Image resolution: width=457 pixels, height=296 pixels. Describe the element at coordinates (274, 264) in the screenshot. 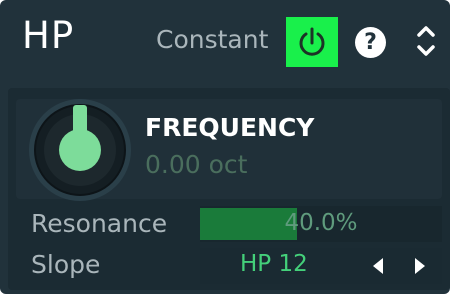

I see `slope-value: HP 12` at that location.